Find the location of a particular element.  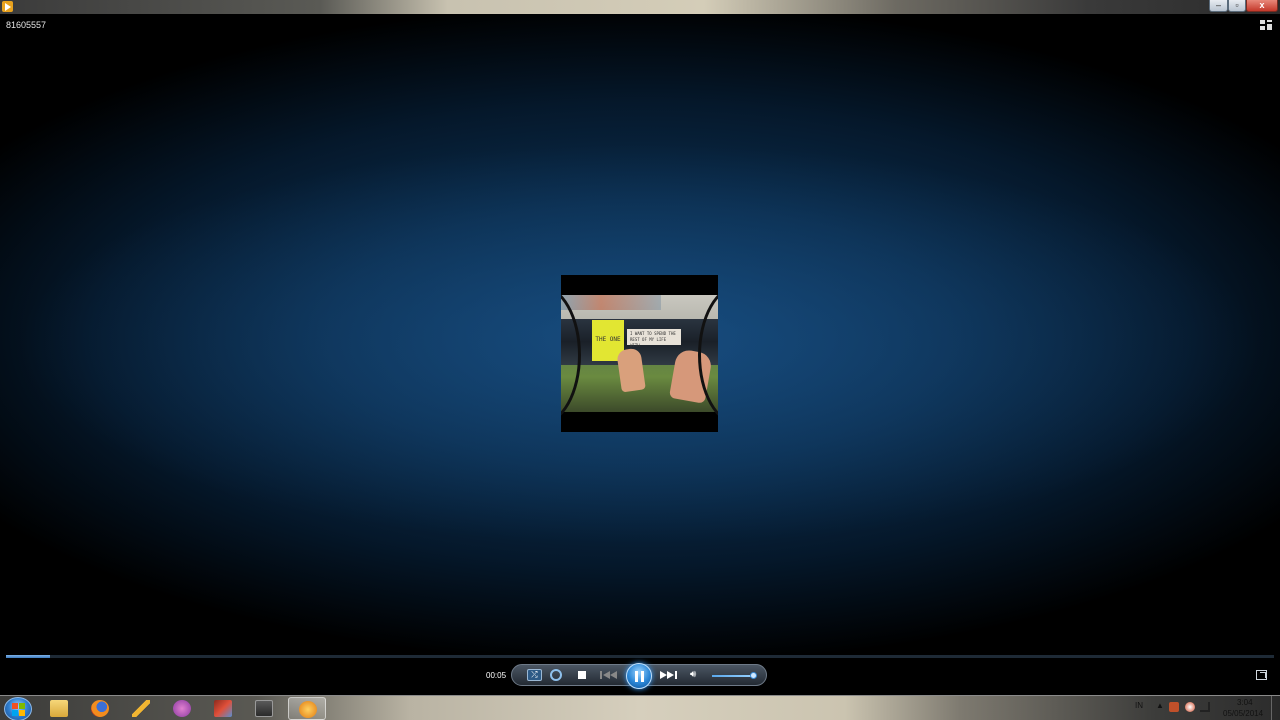

title-bar: – ▫ x is located at coordinates (640, 7).